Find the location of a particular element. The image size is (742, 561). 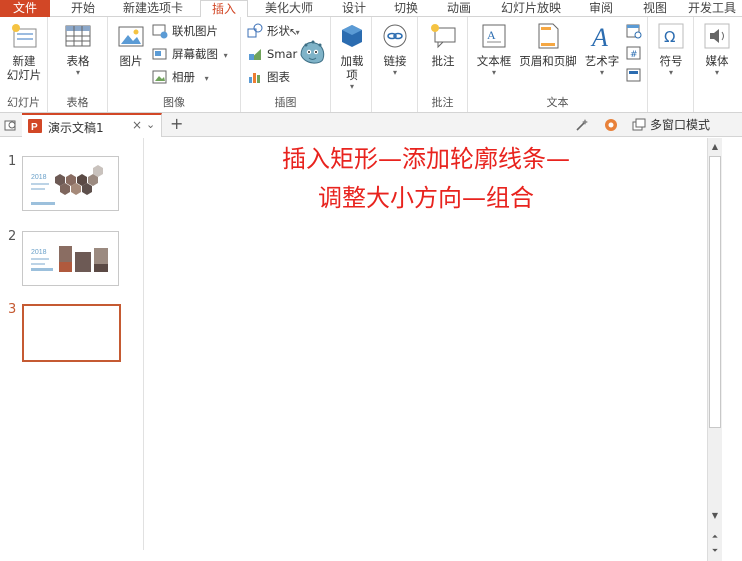

scrollbar-thumb is located at coordinates (715, 292).